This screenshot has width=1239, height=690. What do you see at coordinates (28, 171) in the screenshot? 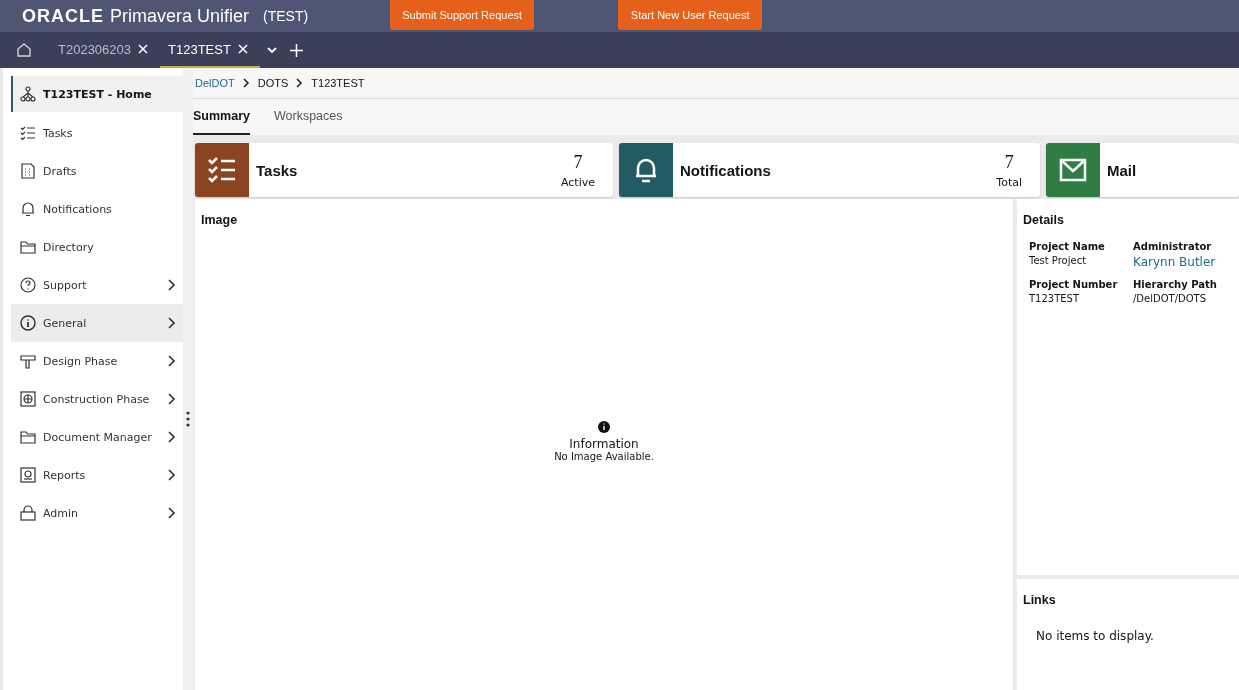
I see `document-icon` at bounding box center [28, 171].